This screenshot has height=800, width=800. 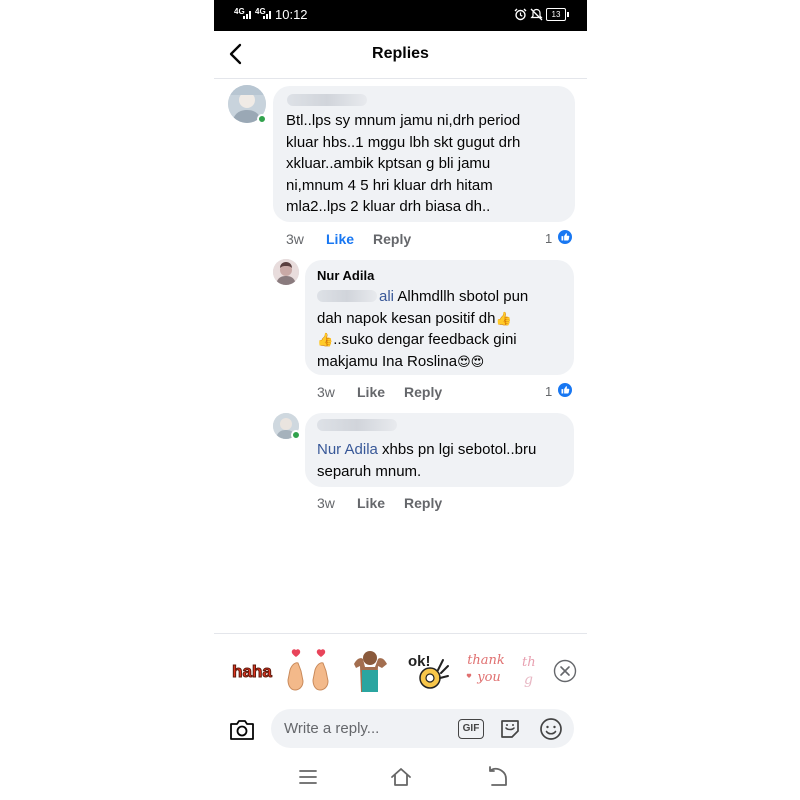 I want to click on sticker-icon, so click(x=510, y=729).